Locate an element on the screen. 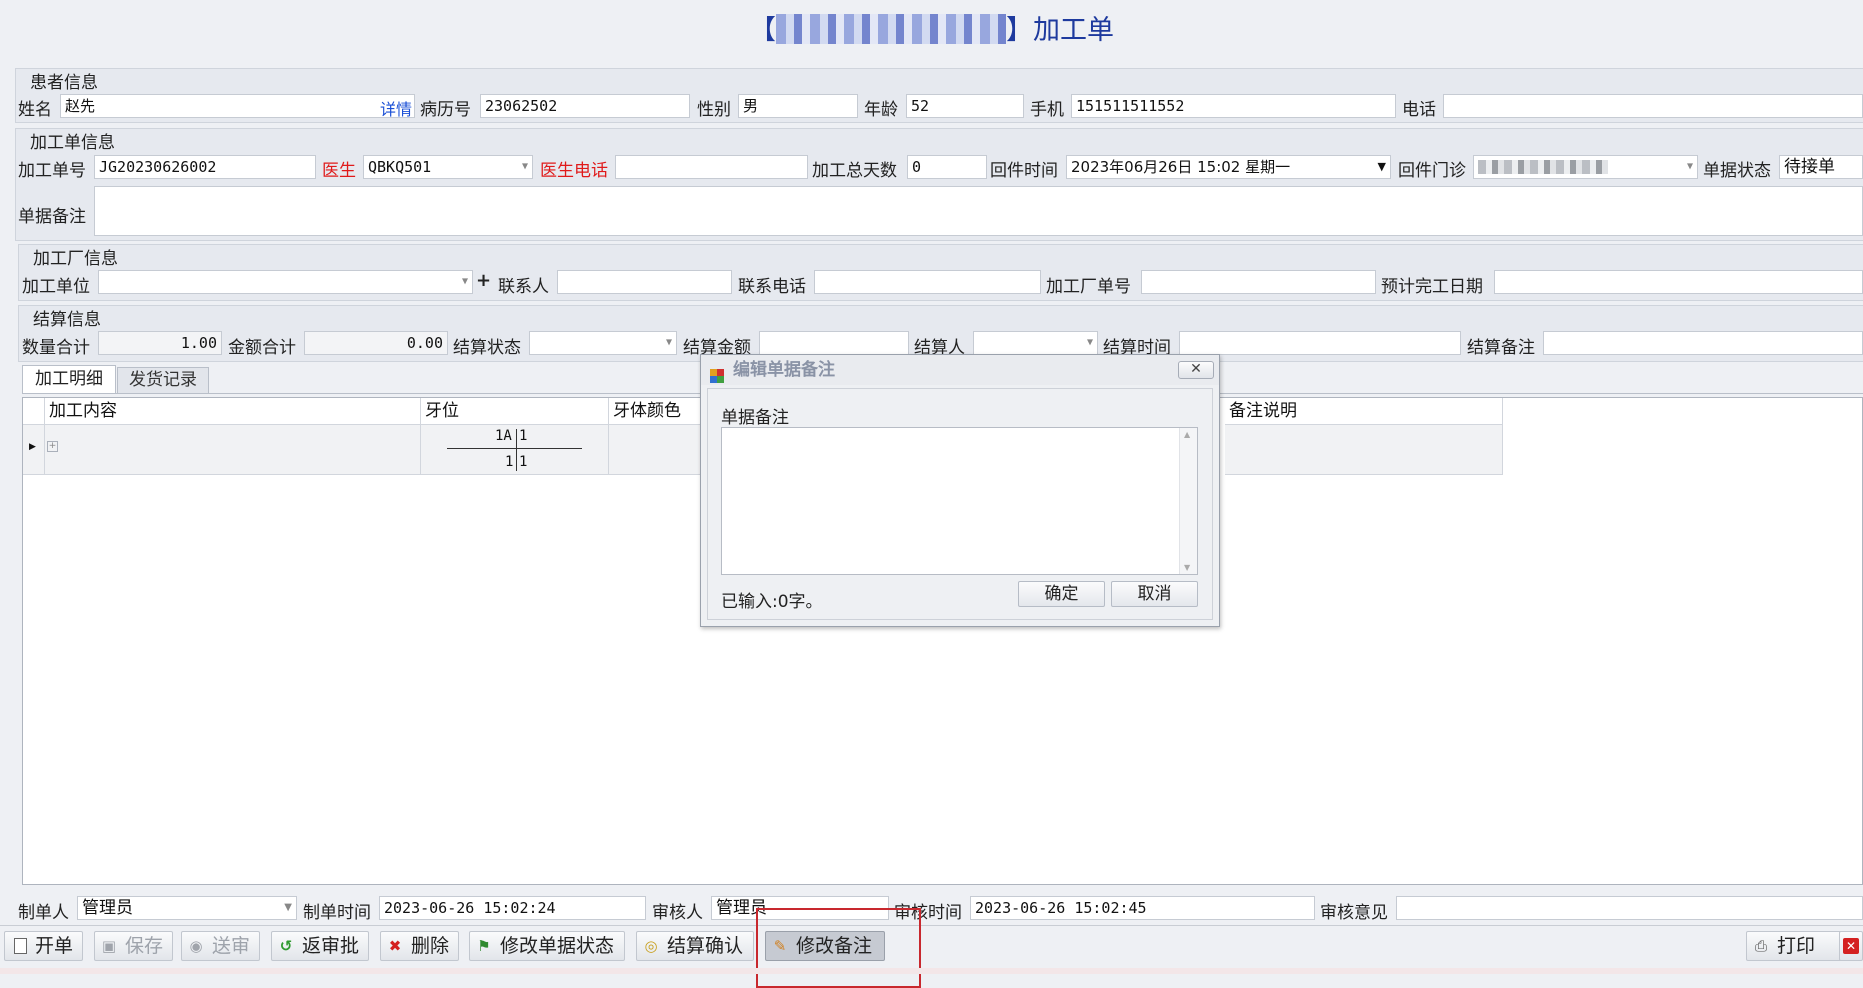 Image resolution: width=1863 pixels, height=988 pixels. table-row-tooth-cell: 1A 1 1 1 is located at coordinates (515, 450).